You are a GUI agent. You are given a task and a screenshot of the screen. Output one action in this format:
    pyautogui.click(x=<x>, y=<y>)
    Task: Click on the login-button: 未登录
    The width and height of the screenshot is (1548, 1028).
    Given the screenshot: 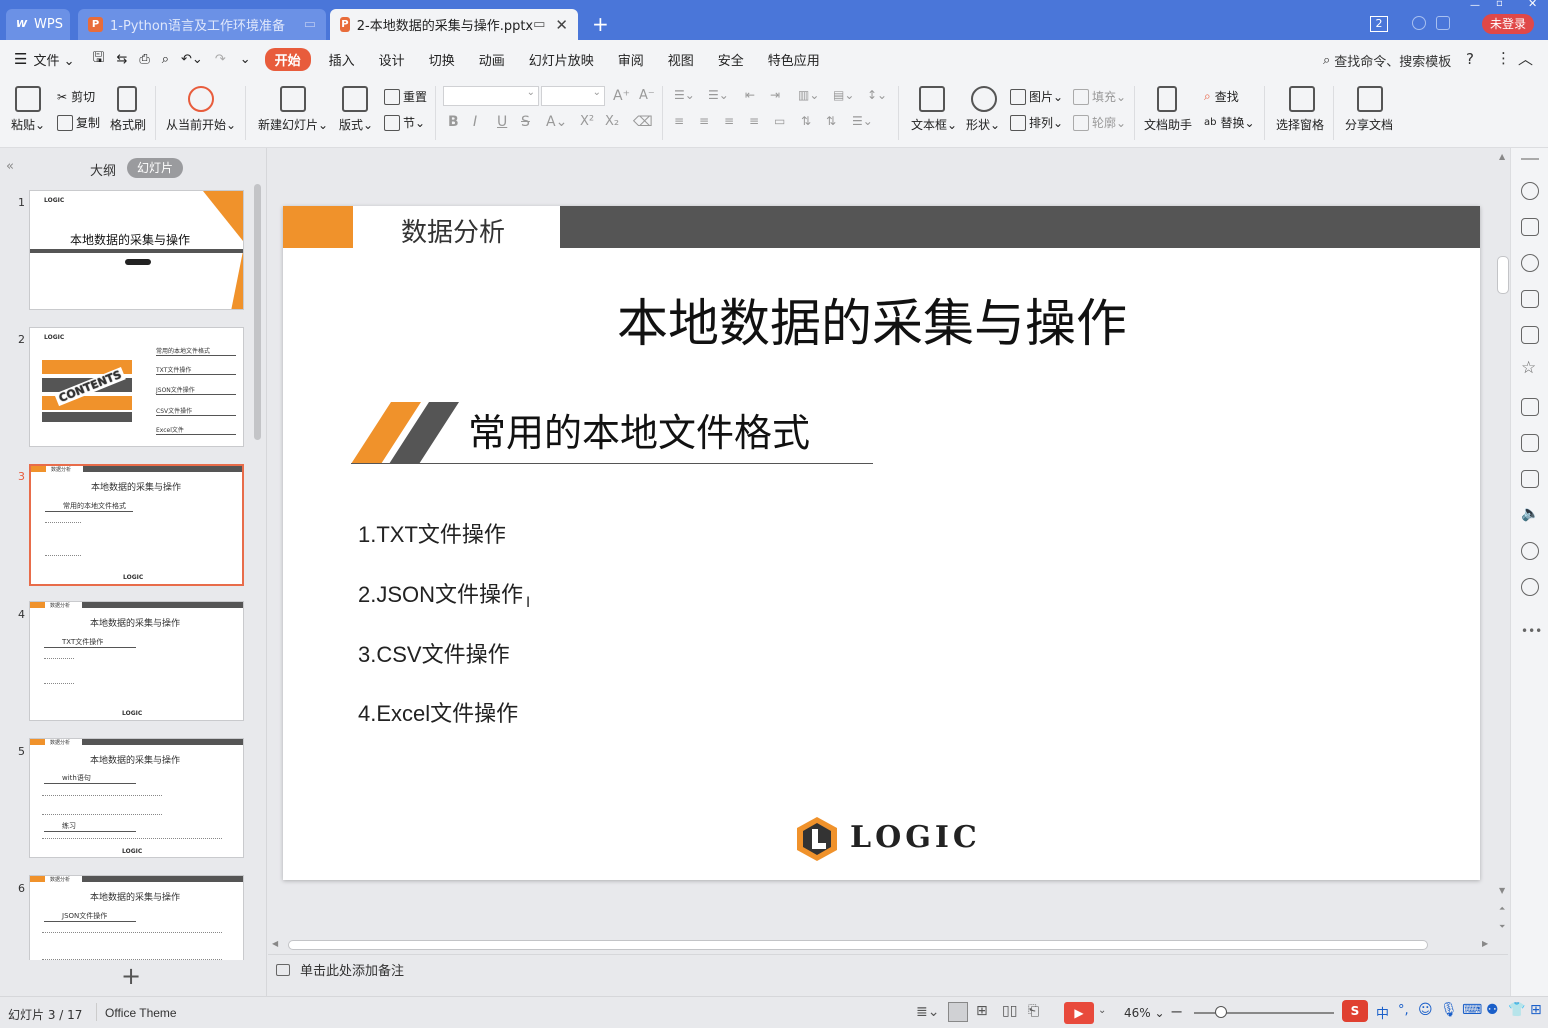 What is the action you would take?
    pyautogui.click(x=1508, y=24)
    